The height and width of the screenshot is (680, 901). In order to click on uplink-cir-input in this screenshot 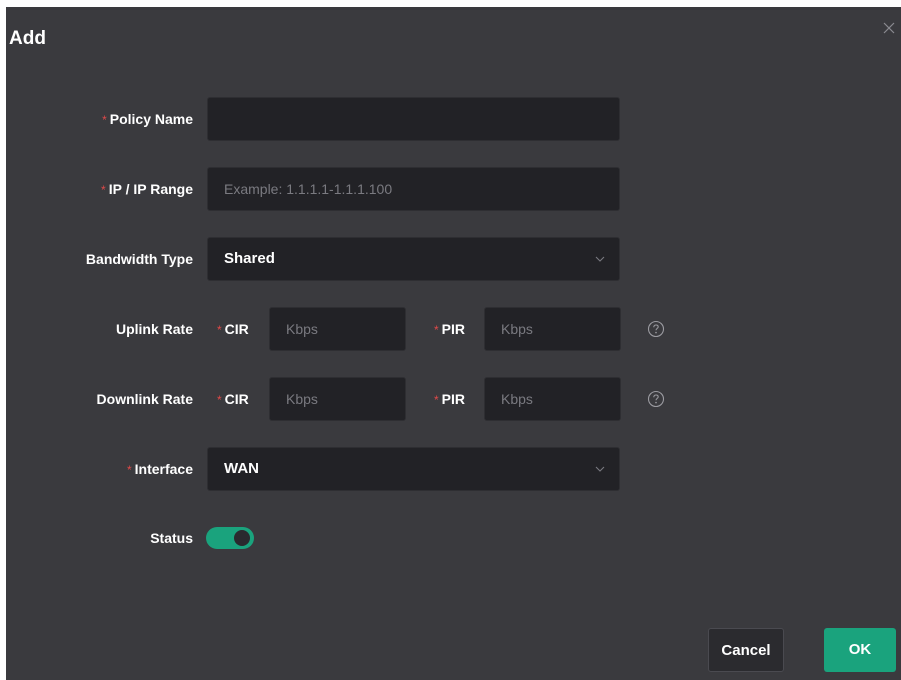, I will do `click(337, 329)`.